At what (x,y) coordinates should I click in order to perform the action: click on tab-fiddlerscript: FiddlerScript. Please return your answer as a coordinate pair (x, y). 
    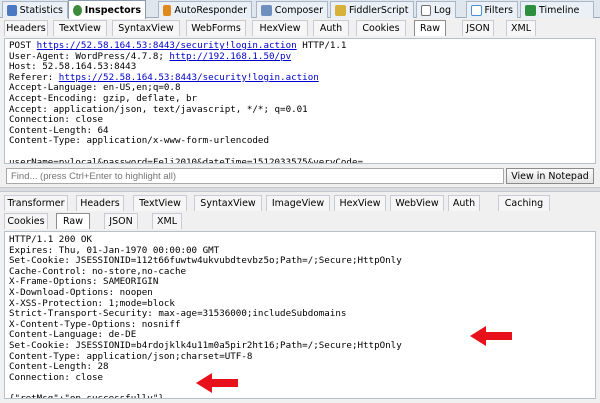
    Looking at the image, I should click on (372, 9).